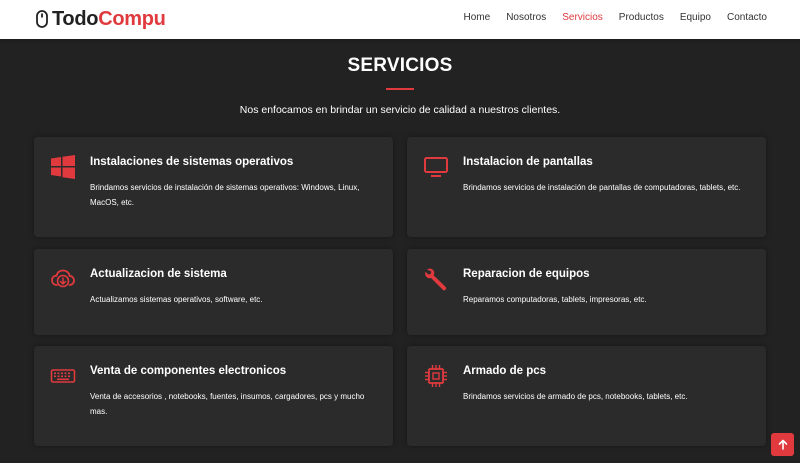 The image size is (800, 463). I want to click on nav-contacto: Contacto, so click(747, 17).